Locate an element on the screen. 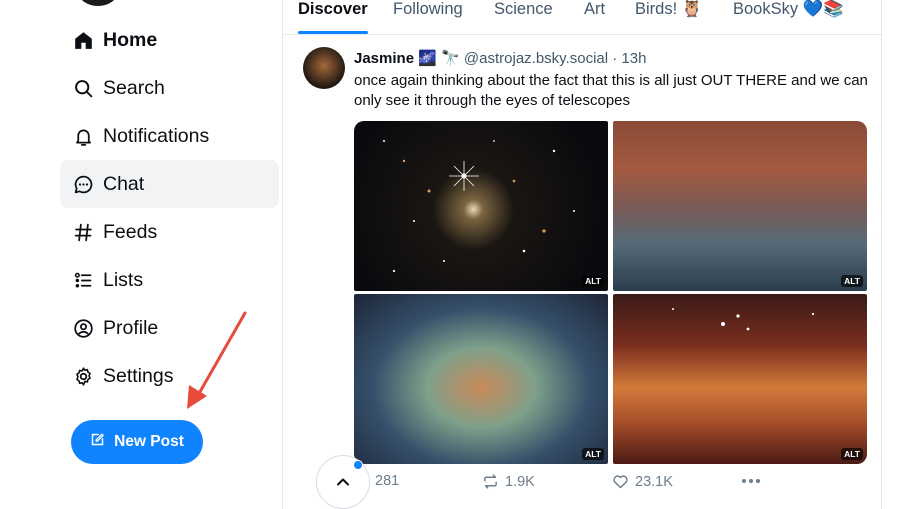 The width and height of the screenshot is (905, 509). tab-birds: Birds! 🦉 is located at coordinates (668, 9).